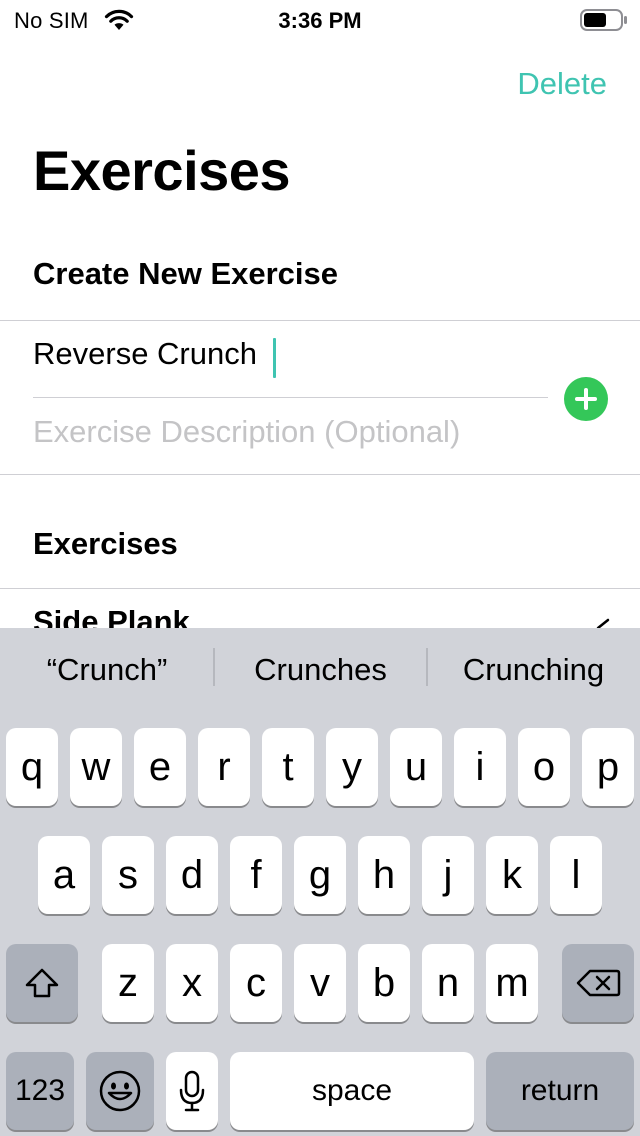  Describe the element at coordinates (186, 273) in the screenshot. I see `create-exercise-header: Create New Exercise` at that location.